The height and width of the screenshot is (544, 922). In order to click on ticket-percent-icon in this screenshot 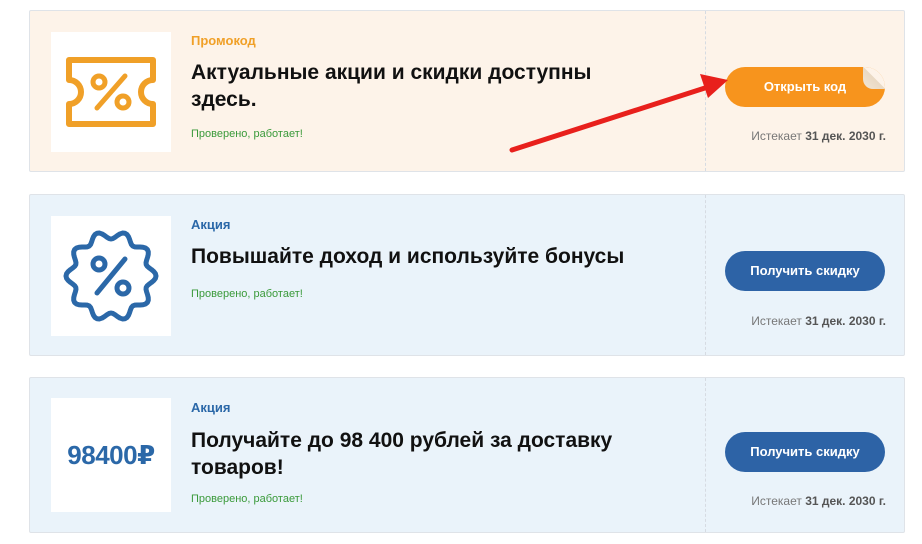, I will do `click(111, 92)`.